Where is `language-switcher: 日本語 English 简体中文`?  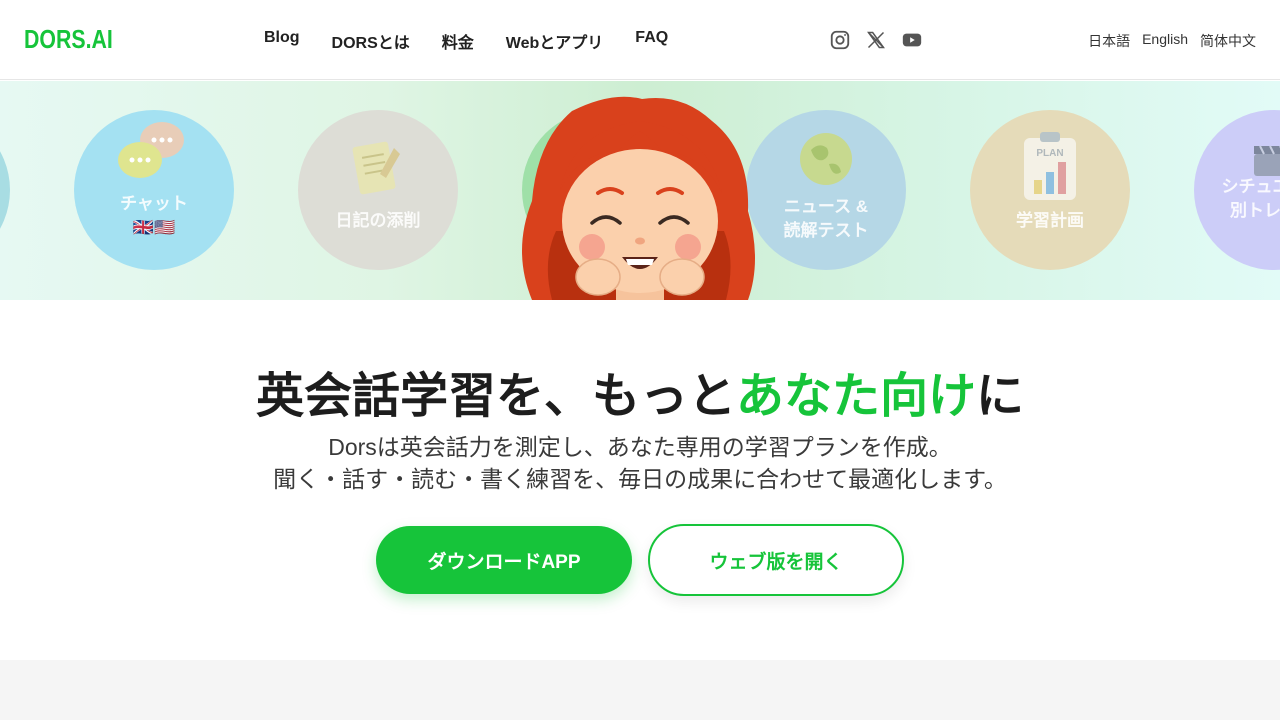
language-switcher: 日本語 English 简体中文 is located at coordinates (1172, 41).